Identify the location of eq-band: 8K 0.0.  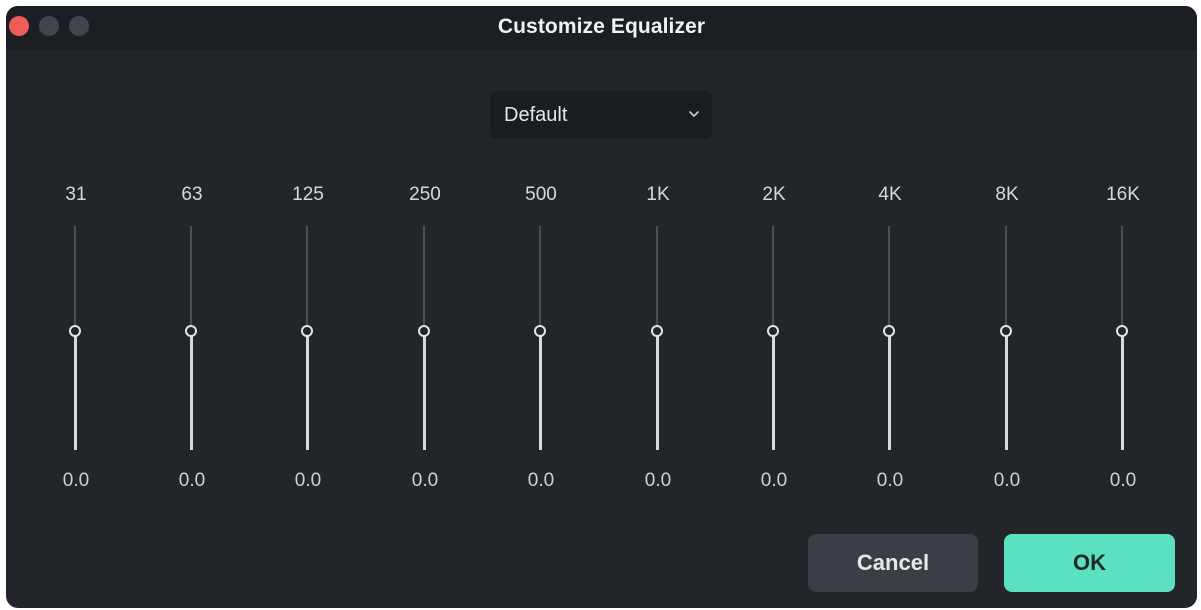
(1007, 336).